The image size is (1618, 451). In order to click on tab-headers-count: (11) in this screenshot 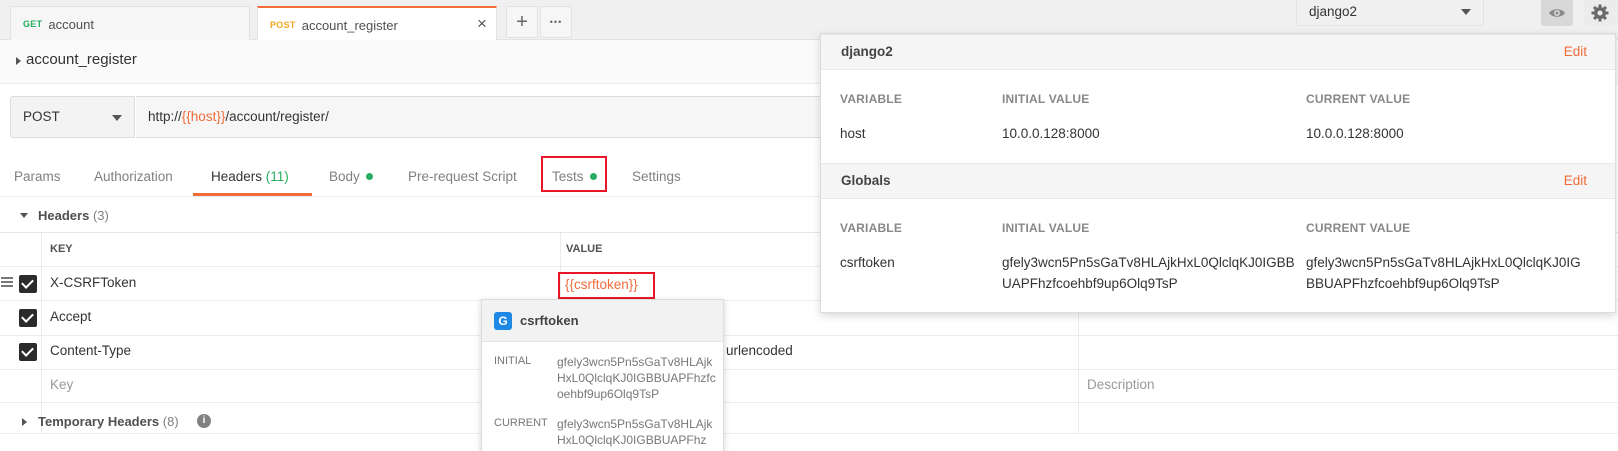, I will do `click(277, 176)`.